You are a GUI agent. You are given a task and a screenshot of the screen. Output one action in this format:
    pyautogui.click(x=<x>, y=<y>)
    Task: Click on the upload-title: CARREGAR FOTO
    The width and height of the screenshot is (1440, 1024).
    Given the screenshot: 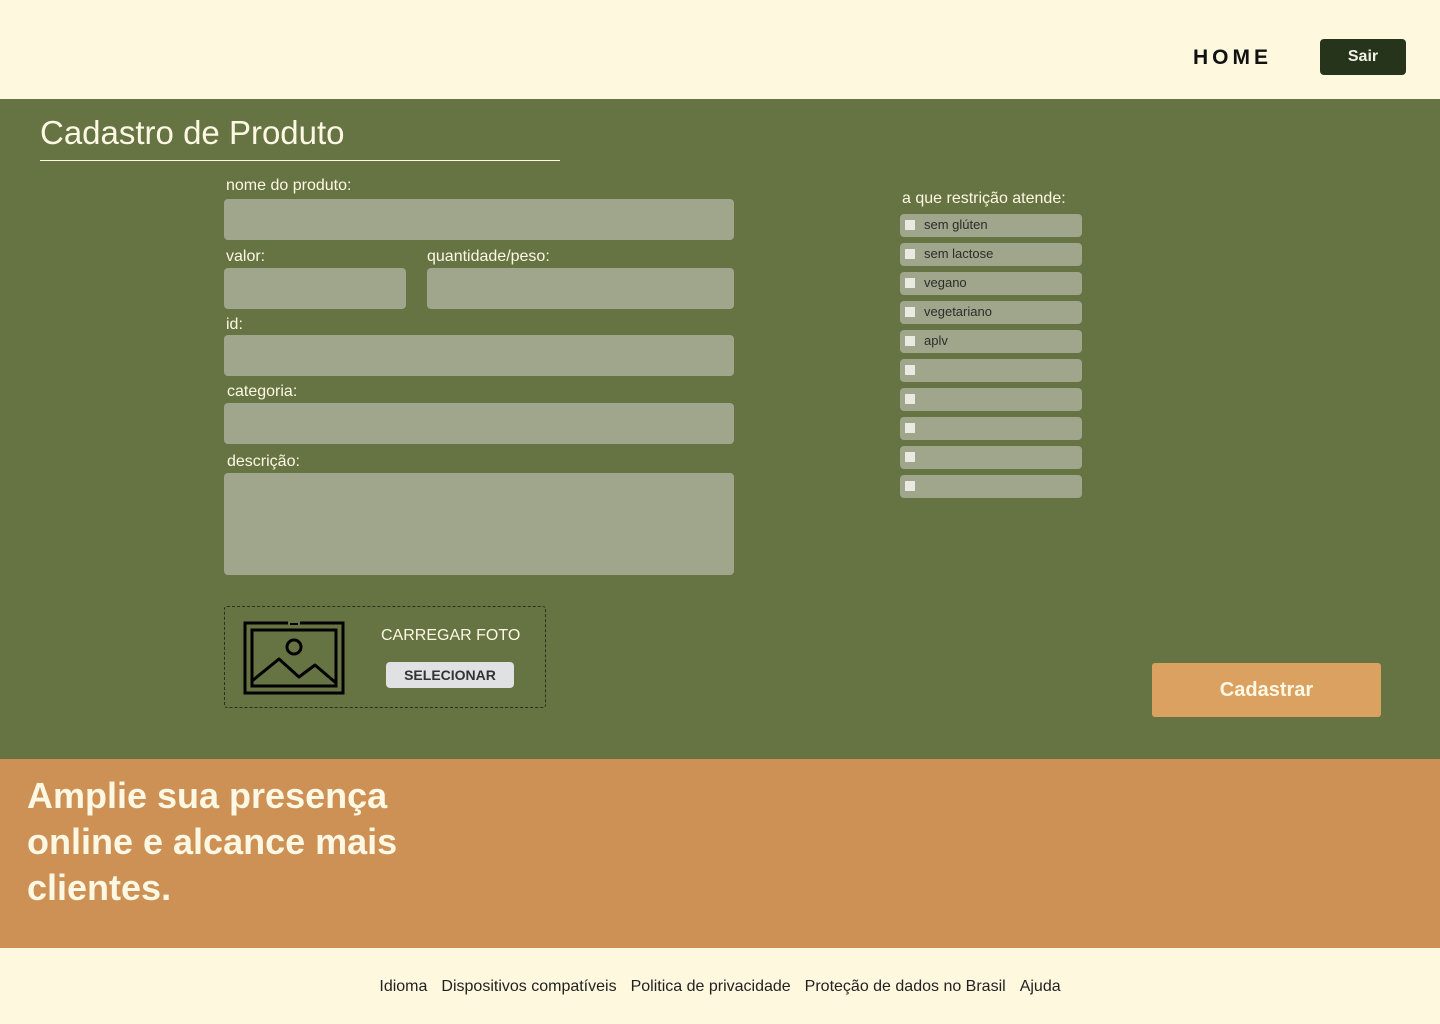 What is the action you would take?
    pyautogui.click(x=451, y=635)
    